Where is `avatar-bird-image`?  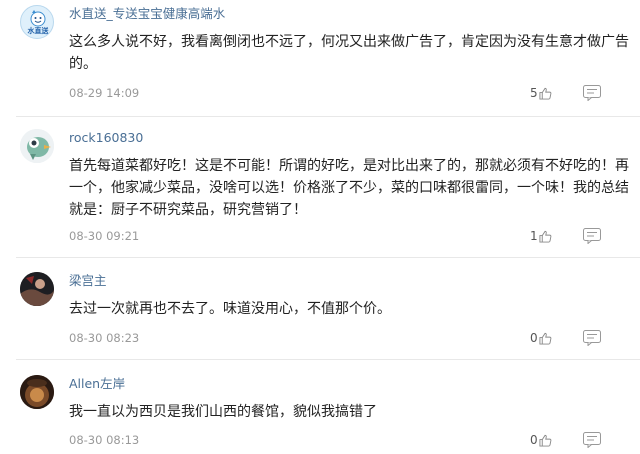
avatar-bird-image is located at coordinates (37, 146).